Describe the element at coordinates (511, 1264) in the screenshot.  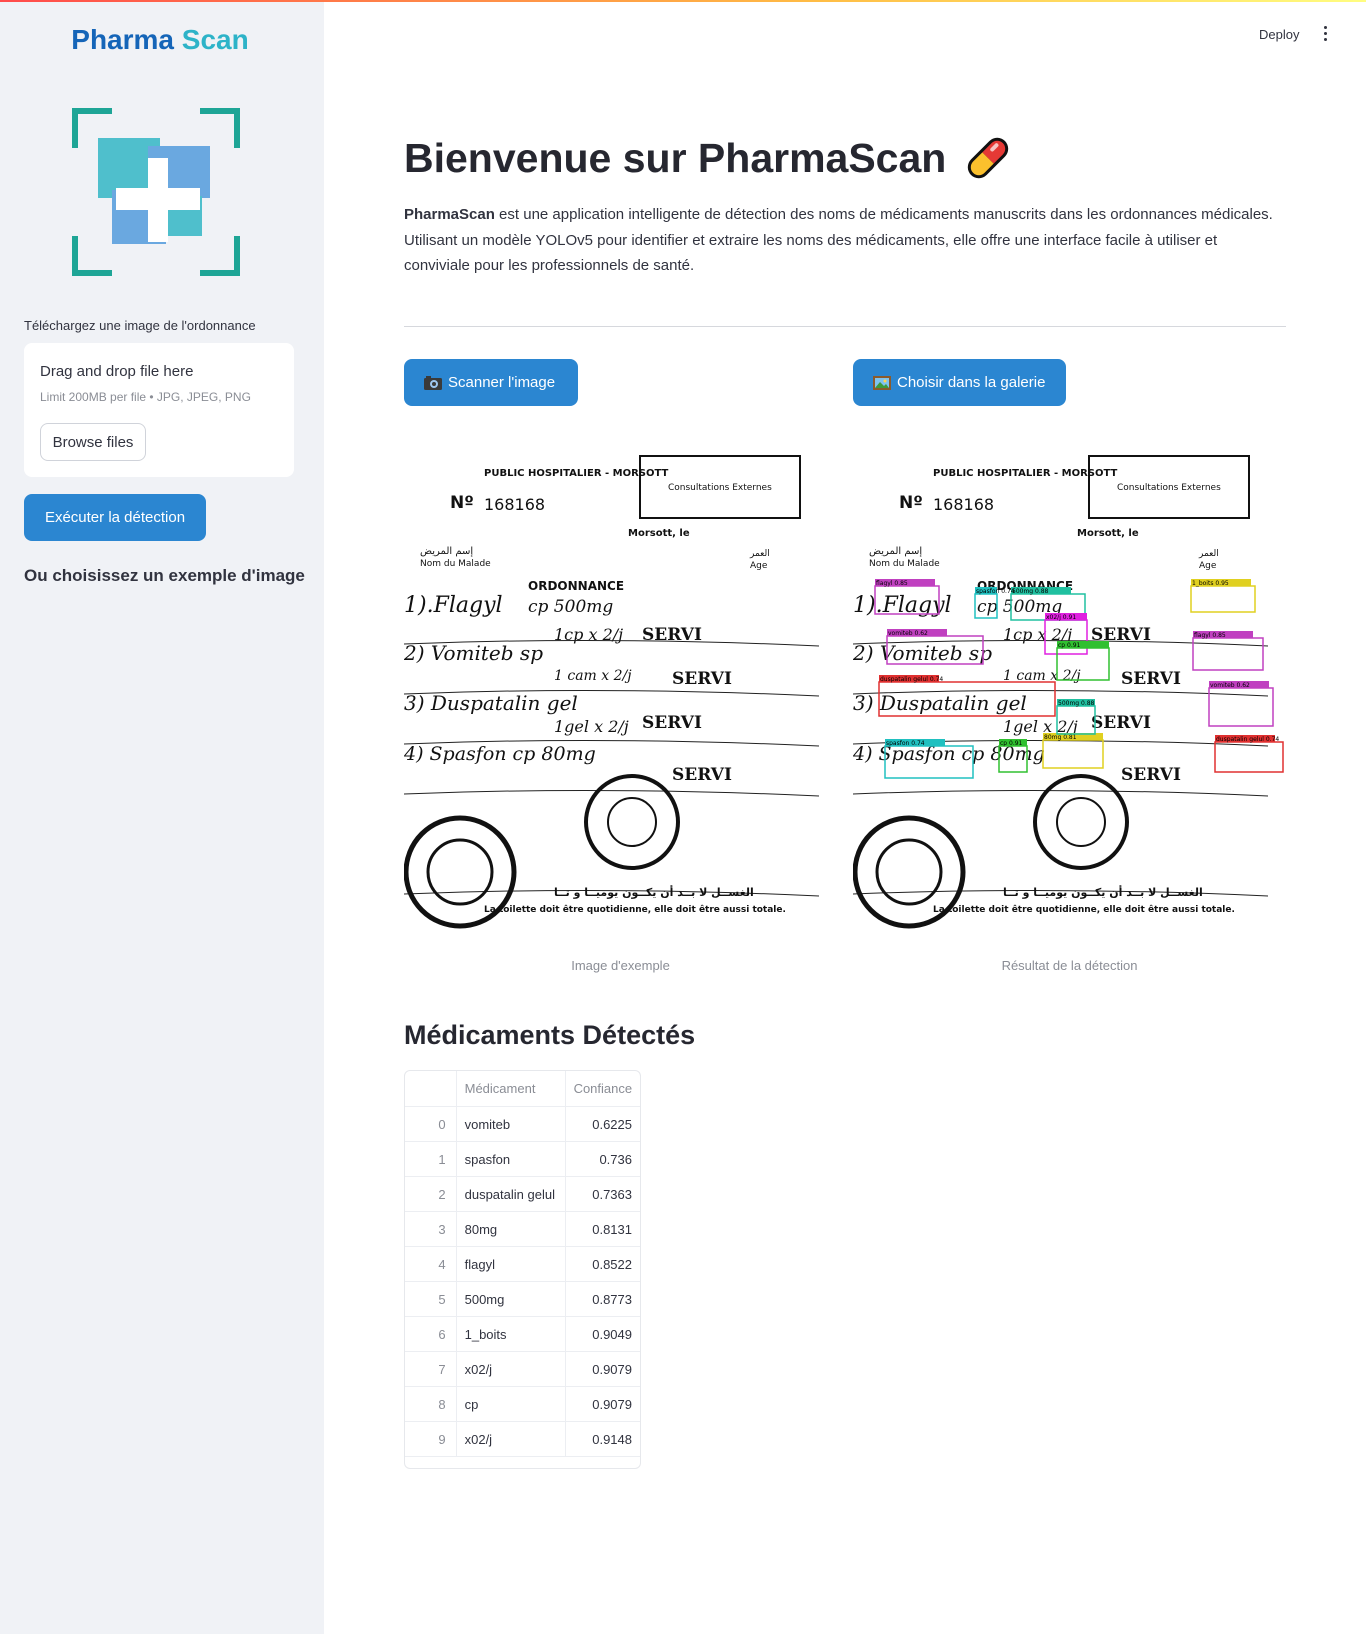
I see `row-medicament: flagyl` at that location.